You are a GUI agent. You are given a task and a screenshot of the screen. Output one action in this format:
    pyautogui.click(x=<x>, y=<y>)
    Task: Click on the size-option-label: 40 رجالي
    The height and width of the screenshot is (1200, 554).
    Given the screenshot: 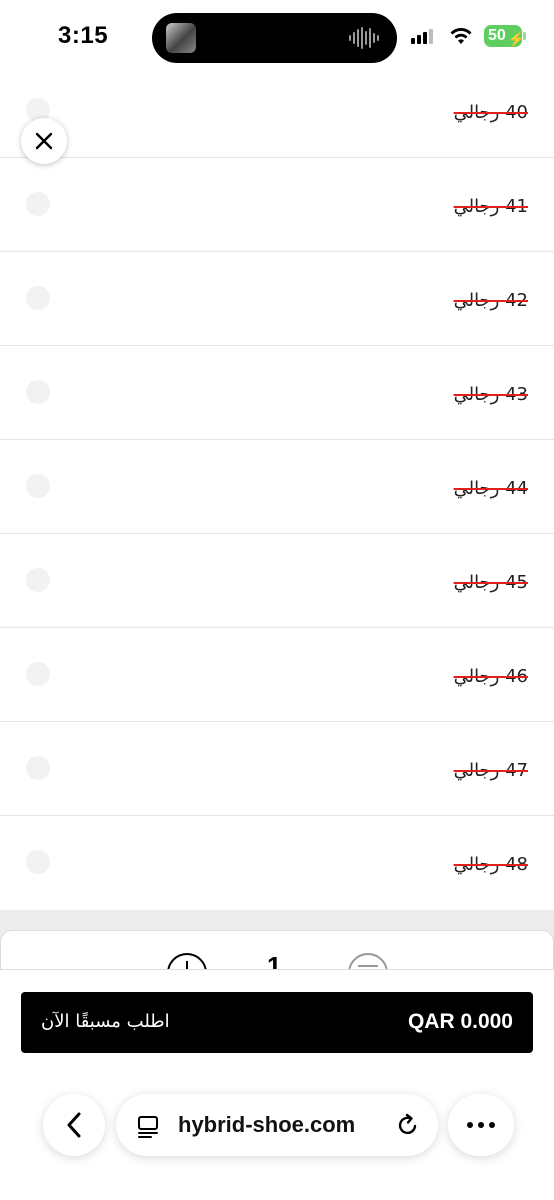 What is the action you would take?
    pyautogui.click(x=490, y=112)
    